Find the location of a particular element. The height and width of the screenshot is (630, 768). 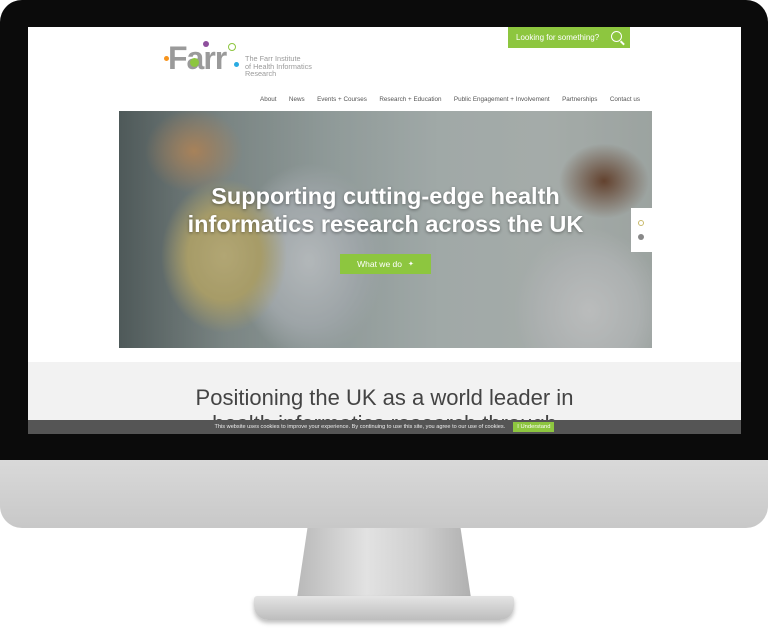

nav-item-partnerships: Partnerships is located at coordinates (579, 99).